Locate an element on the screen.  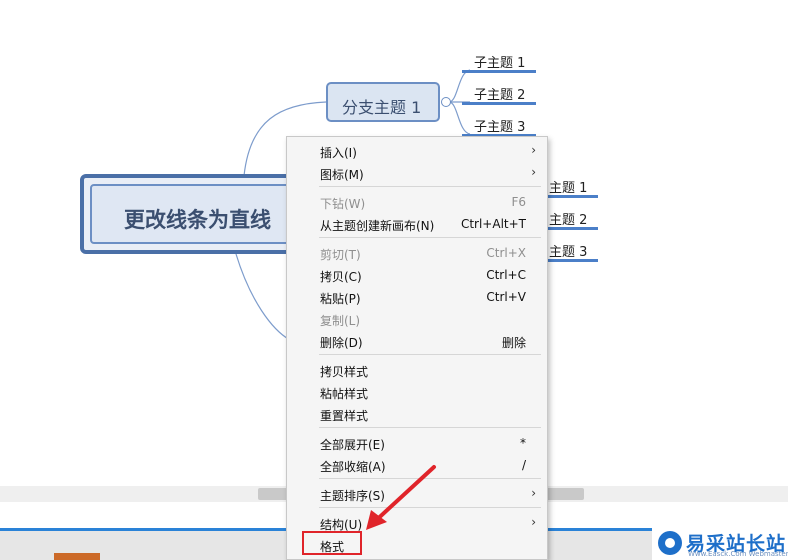
menu-item-copy: 拷贝(C) Ctrl+C is located at coordinates (417, 275).